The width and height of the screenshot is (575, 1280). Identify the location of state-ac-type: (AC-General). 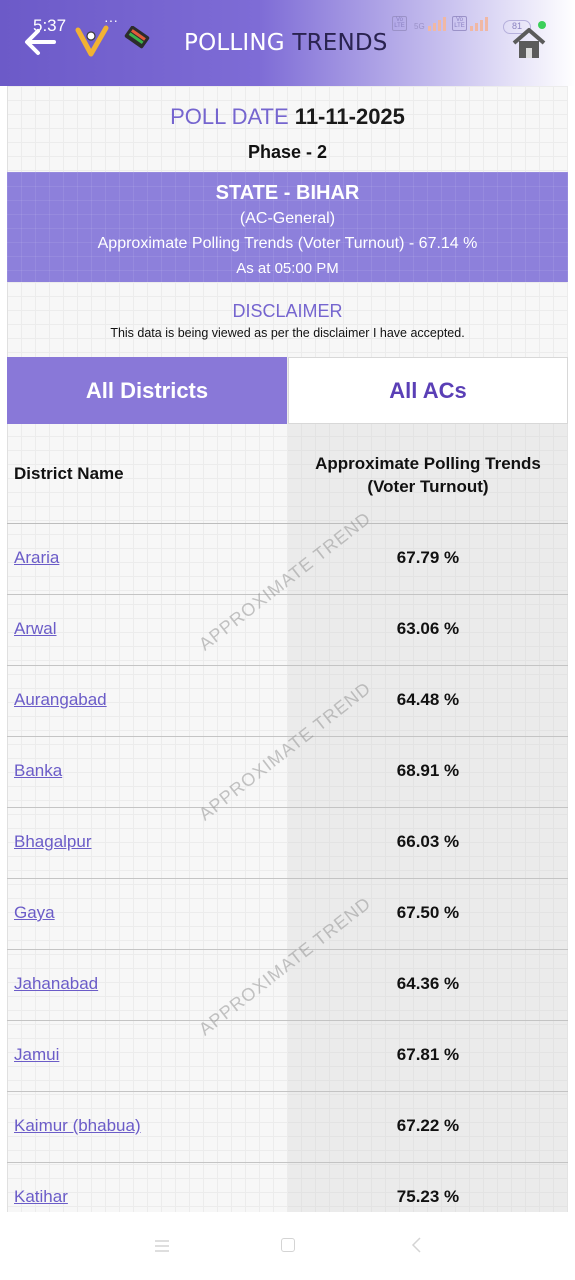
(287, 218).